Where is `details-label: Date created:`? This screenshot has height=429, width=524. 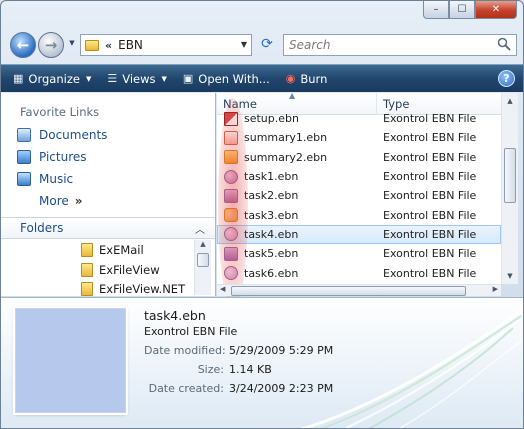 details-label: Date created: is located at coordinates (186, 388).